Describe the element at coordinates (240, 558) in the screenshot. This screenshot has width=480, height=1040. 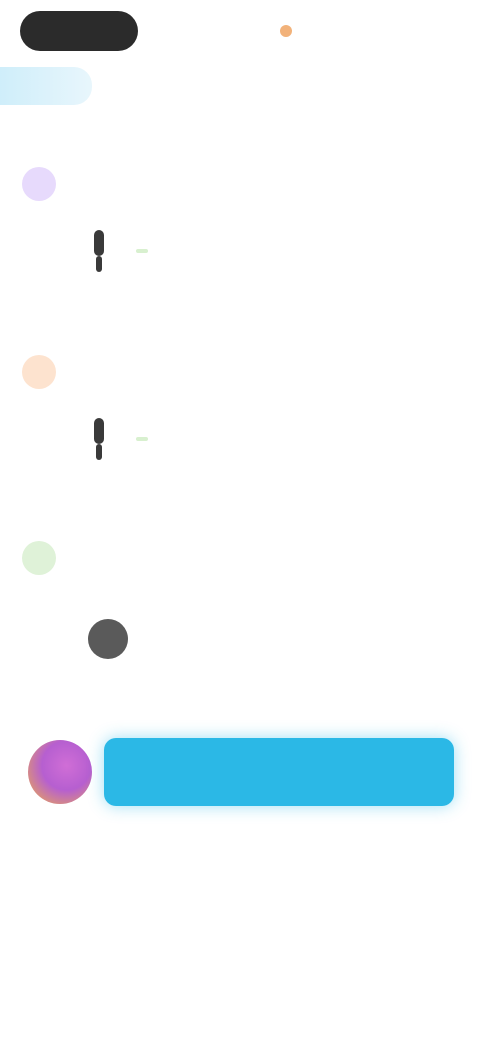
I see `section-3-head` at that location.